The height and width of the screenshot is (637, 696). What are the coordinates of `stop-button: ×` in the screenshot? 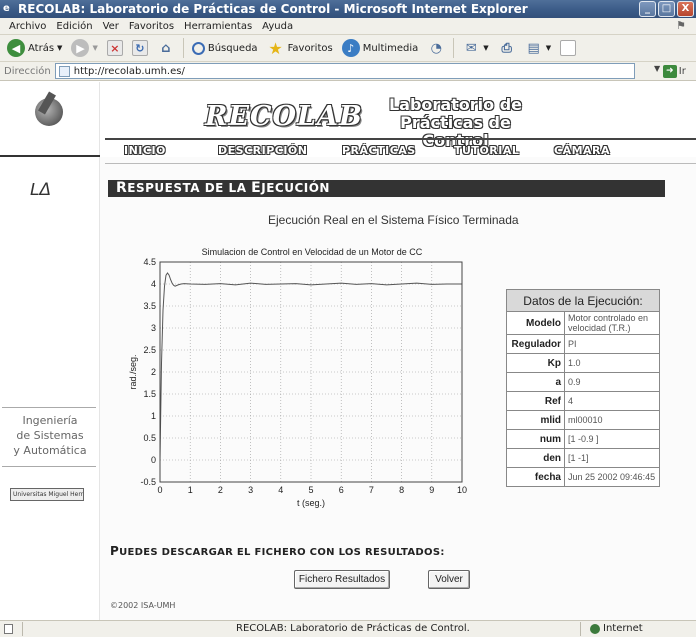 It's located at (115, 48).